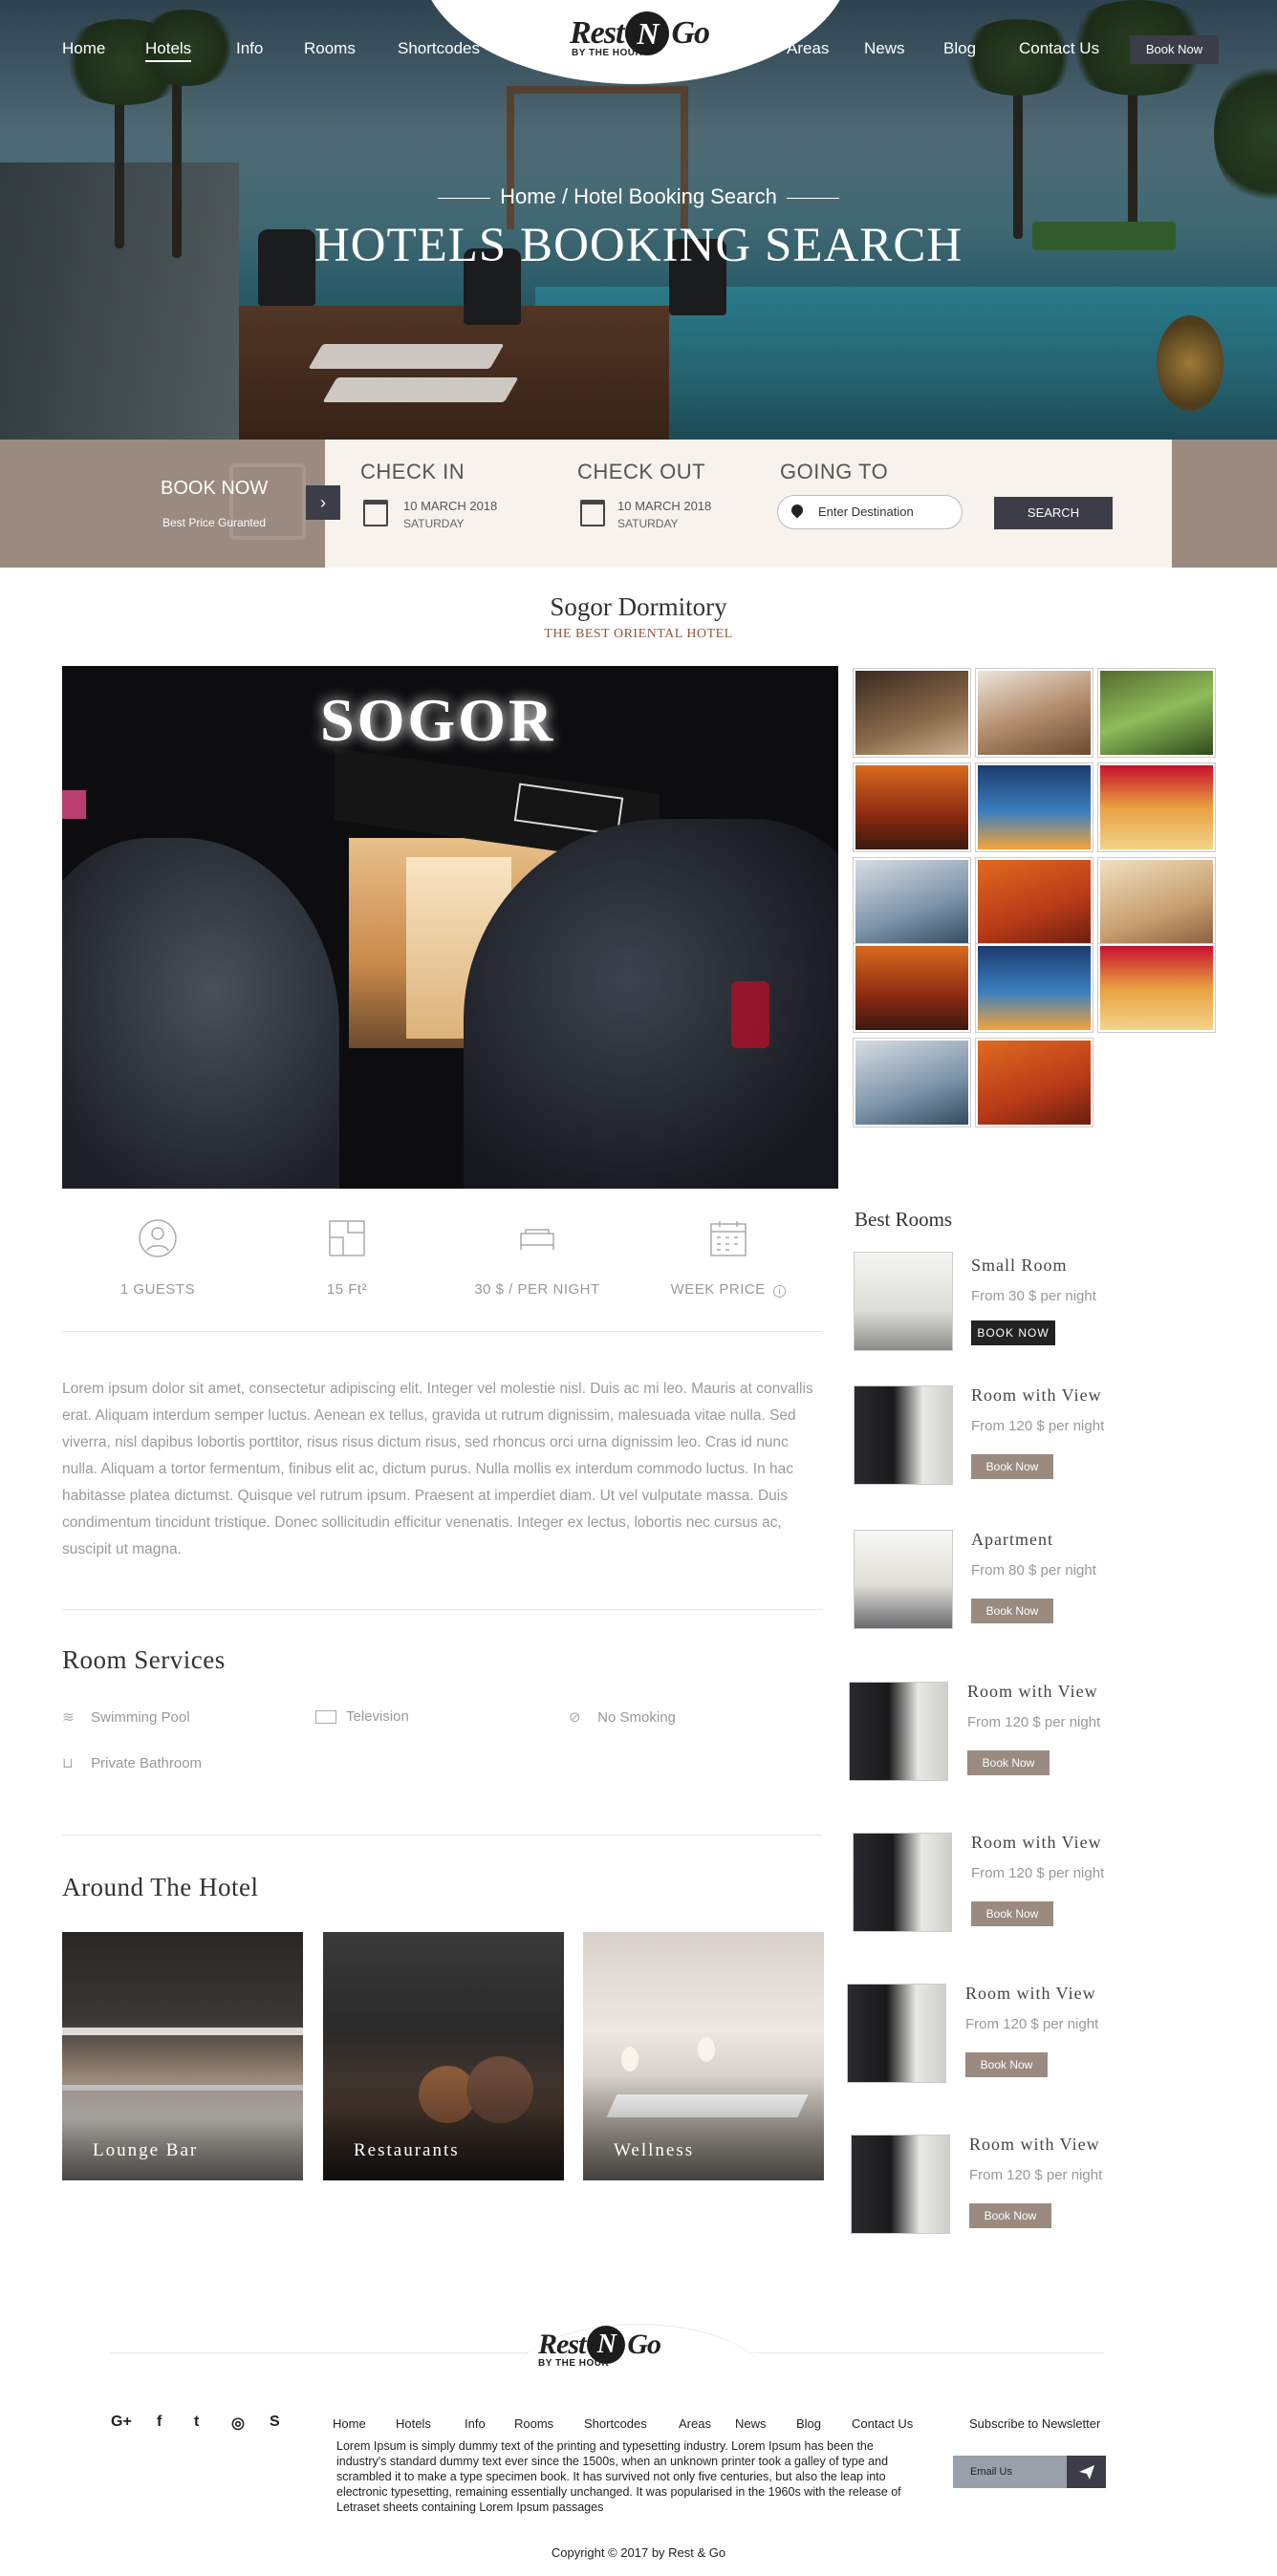 This screenshot has height=2576, width=1277. I want to click on around-card-restaurants: Restaurants, so click(443, 2056).